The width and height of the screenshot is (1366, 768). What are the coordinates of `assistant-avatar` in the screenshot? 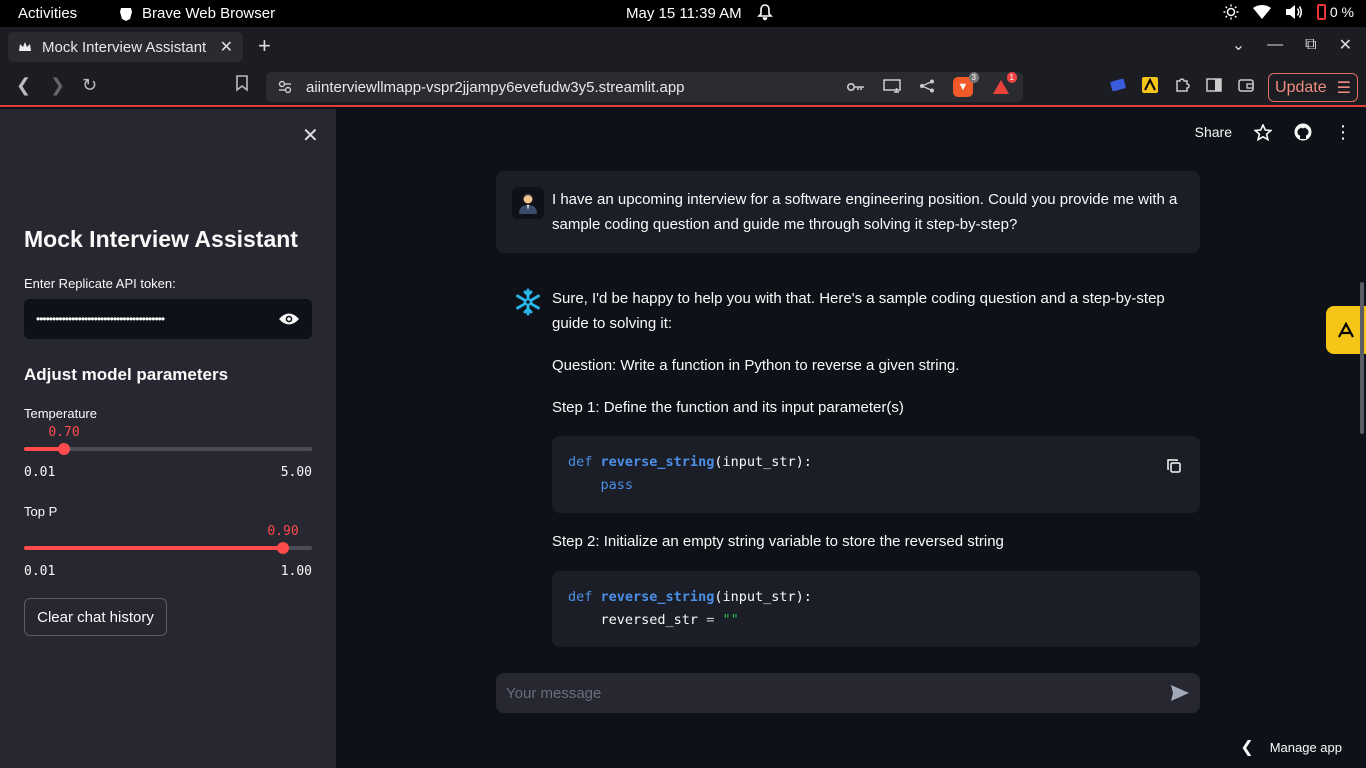 It's located at (528, 302).